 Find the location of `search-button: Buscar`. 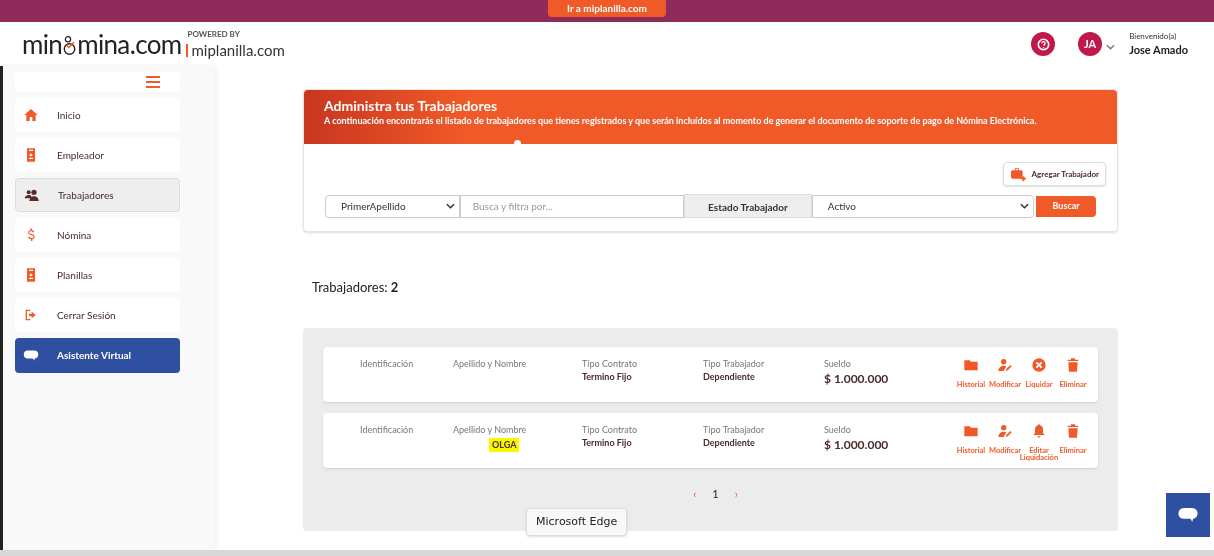

search-button: Buscar is located at coordinates (1066, 206).